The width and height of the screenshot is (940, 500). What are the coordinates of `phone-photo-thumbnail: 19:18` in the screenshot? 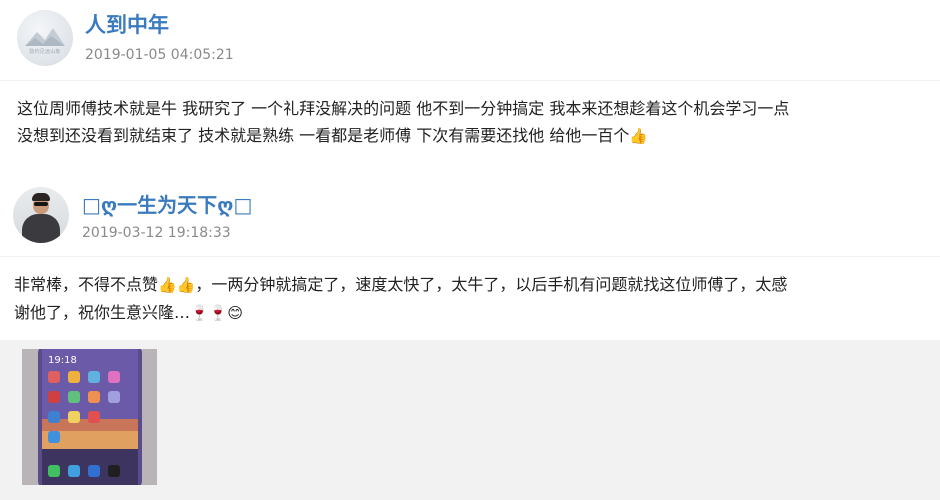 It's located at (89, 417).